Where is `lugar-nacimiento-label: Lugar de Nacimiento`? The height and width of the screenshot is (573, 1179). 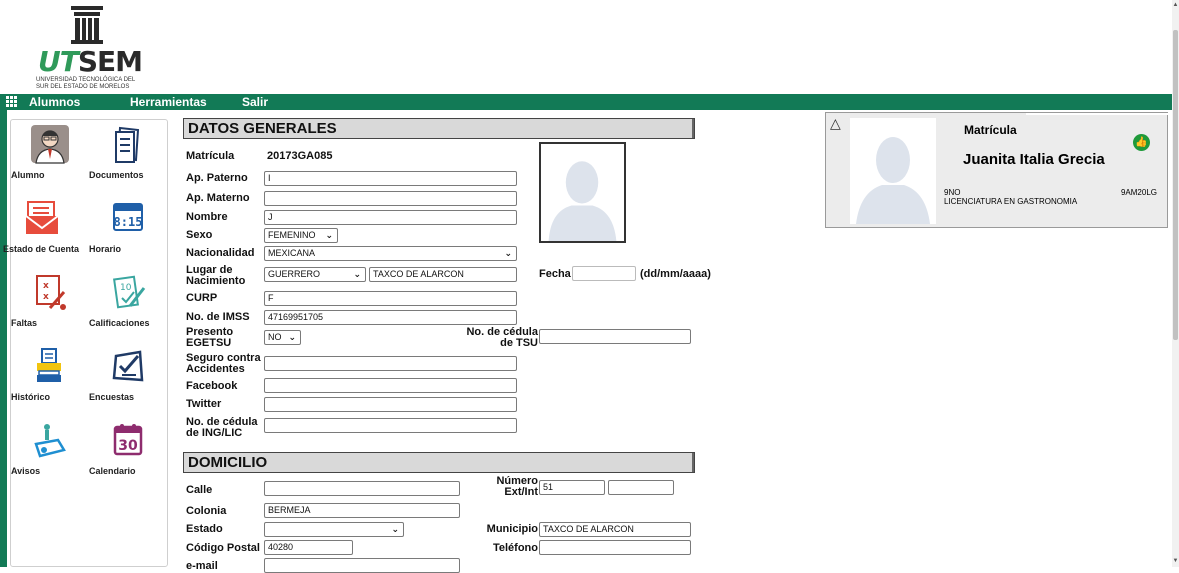
lugar-nacimiento-label: Lugar de Nacimiento is located at coordinates (216, 275).